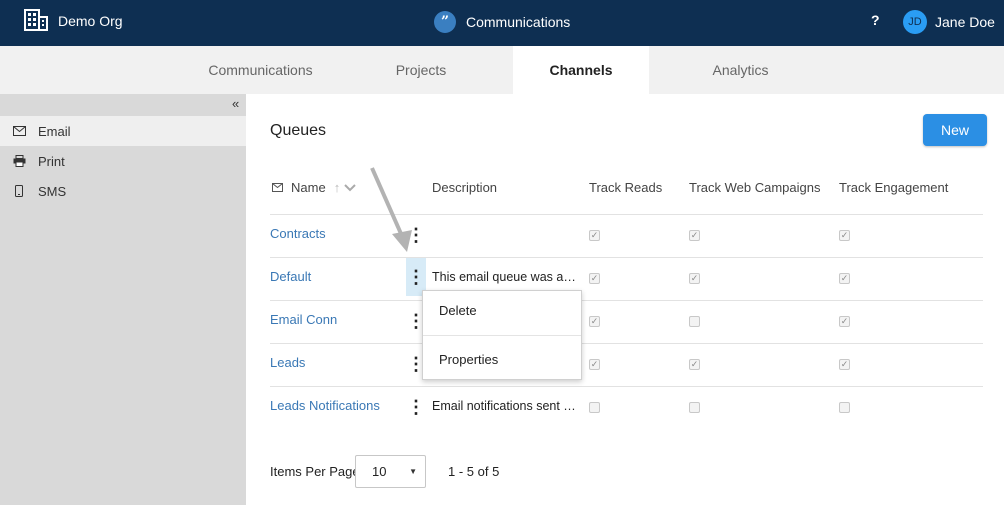  Describe the element at coordinates (955, 130) in the screenshot. I see `new-queue-button: New` at that location.